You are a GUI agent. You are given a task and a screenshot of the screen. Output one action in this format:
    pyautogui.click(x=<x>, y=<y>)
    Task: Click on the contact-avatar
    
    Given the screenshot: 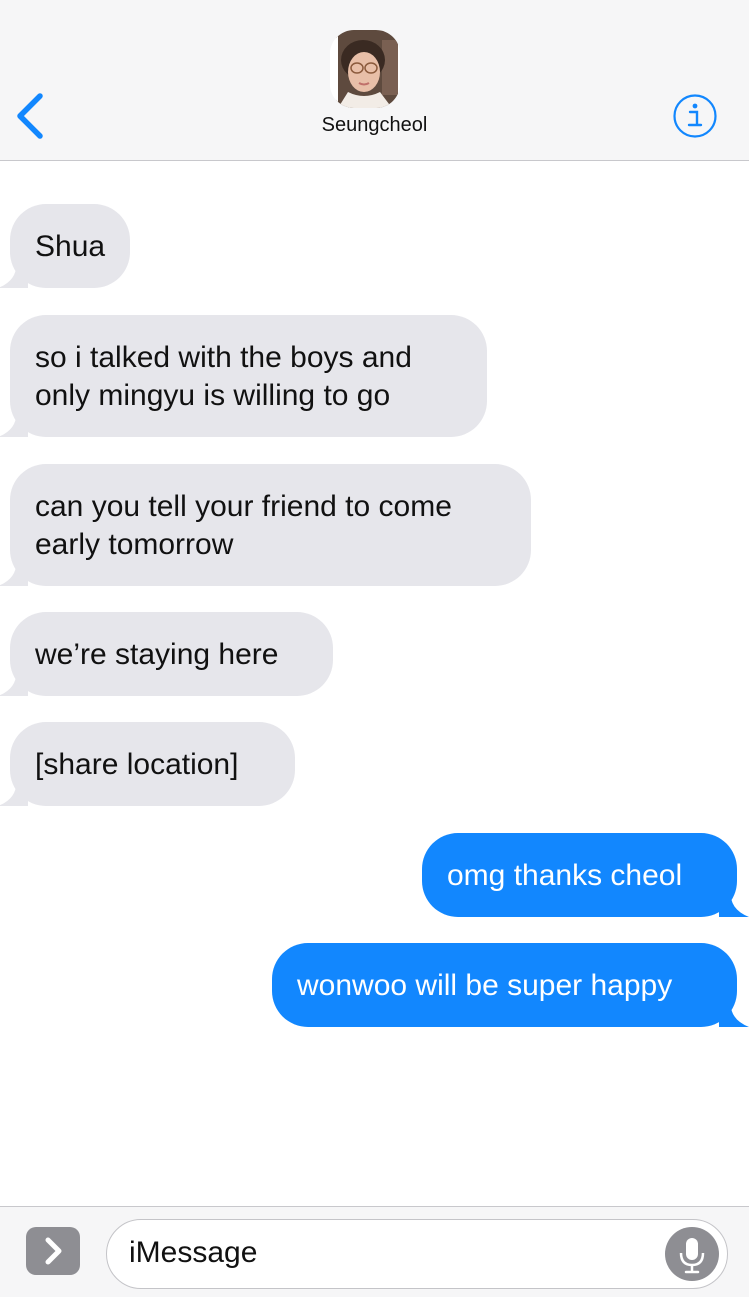 What is the action you would take?
    pyautogui.click(x=365, y=69)
    